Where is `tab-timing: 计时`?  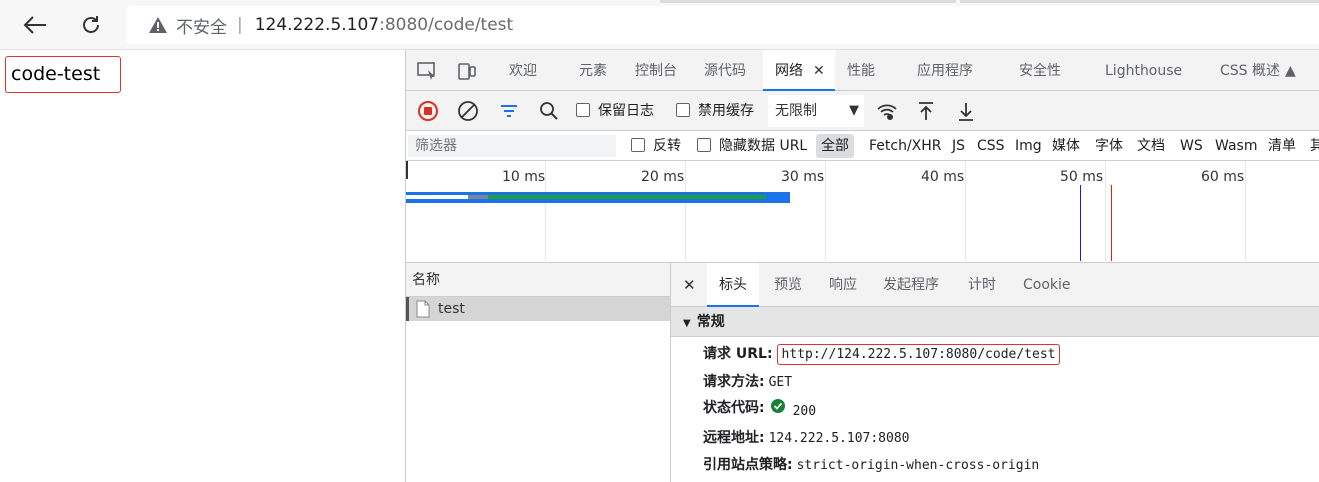
tab-timing: 计时 is located at coordinates (982, 285).